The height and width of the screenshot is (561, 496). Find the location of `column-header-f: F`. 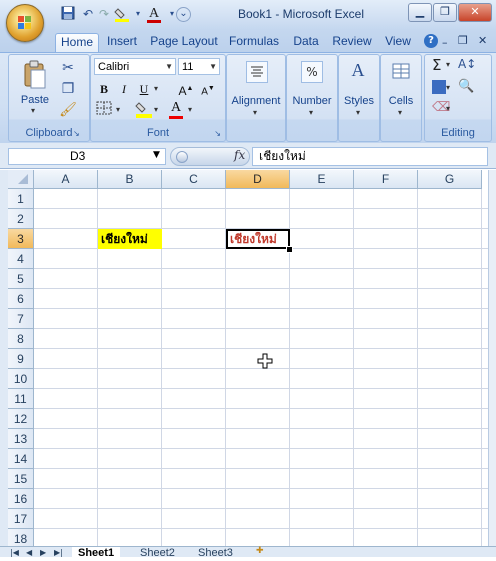

column-header-f: F is located at coordinates (386, 179).